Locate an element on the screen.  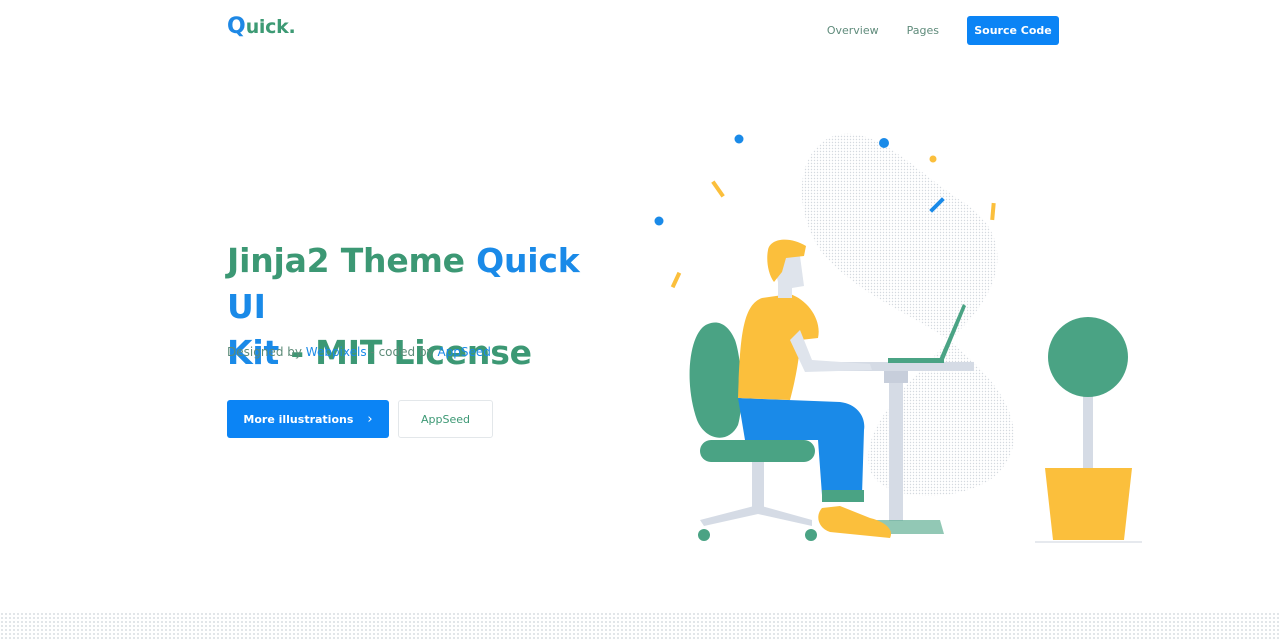
chair-back is located at coordinates (715, 380).